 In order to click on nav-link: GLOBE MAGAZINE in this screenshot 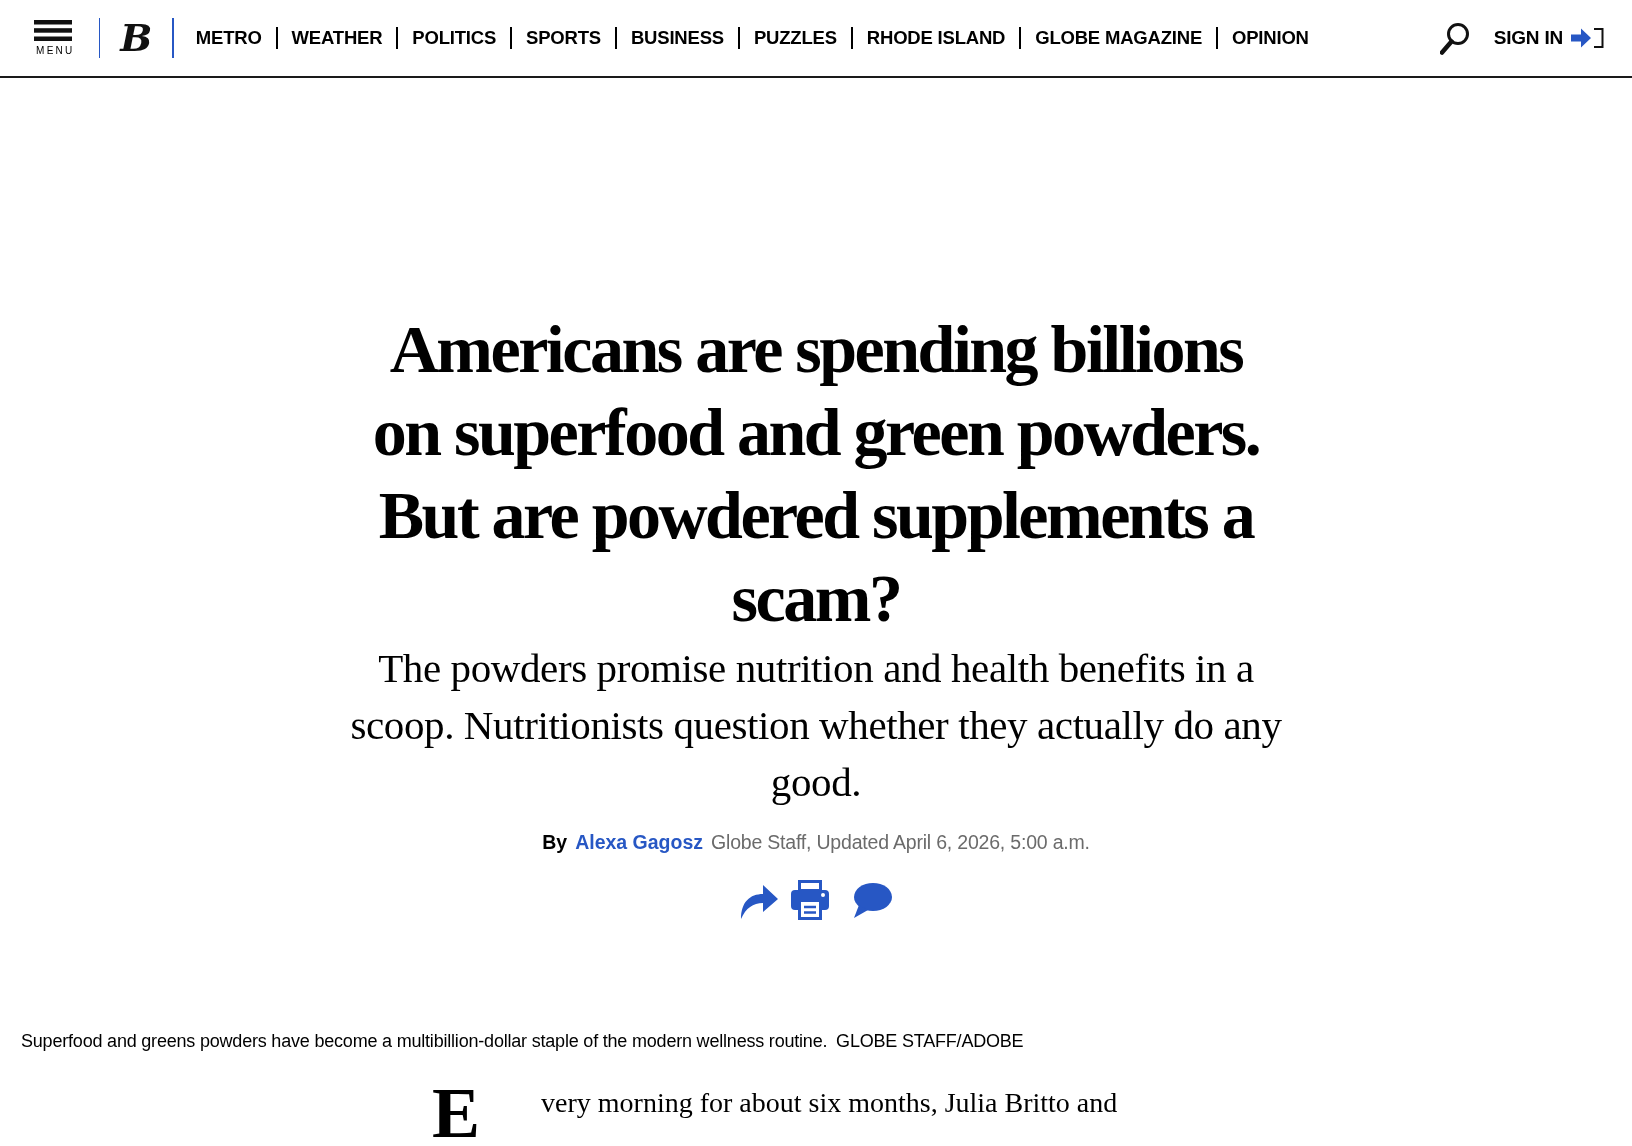, I will do `click(1118, 38)`.